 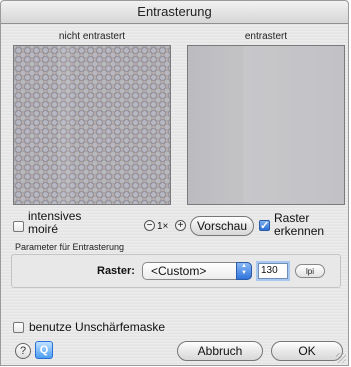 What do you see at coordinates (116, 271) in the screenshot?
I see `raster-label: Raster:` at bounding box center [116, 271].